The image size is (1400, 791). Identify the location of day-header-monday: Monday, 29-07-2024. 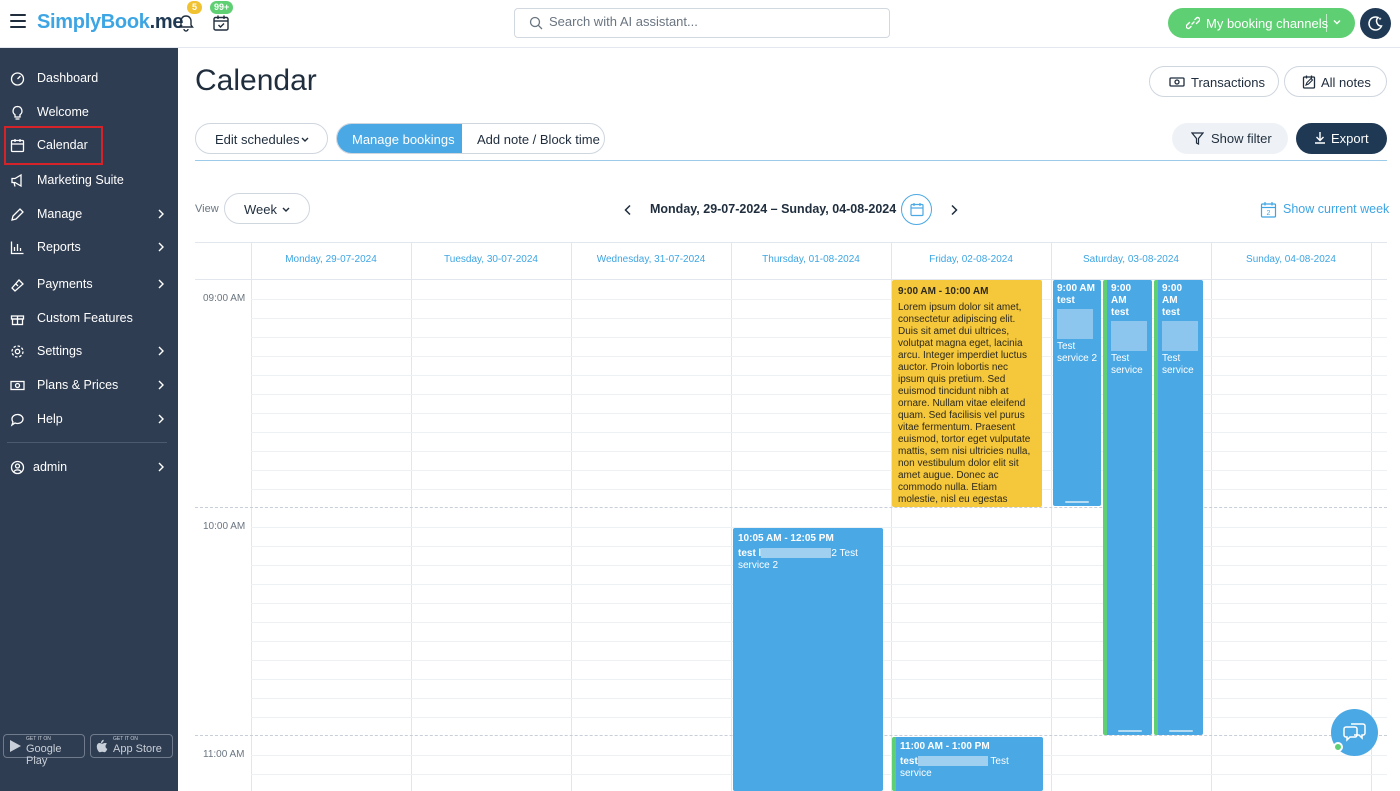
(331, 259).